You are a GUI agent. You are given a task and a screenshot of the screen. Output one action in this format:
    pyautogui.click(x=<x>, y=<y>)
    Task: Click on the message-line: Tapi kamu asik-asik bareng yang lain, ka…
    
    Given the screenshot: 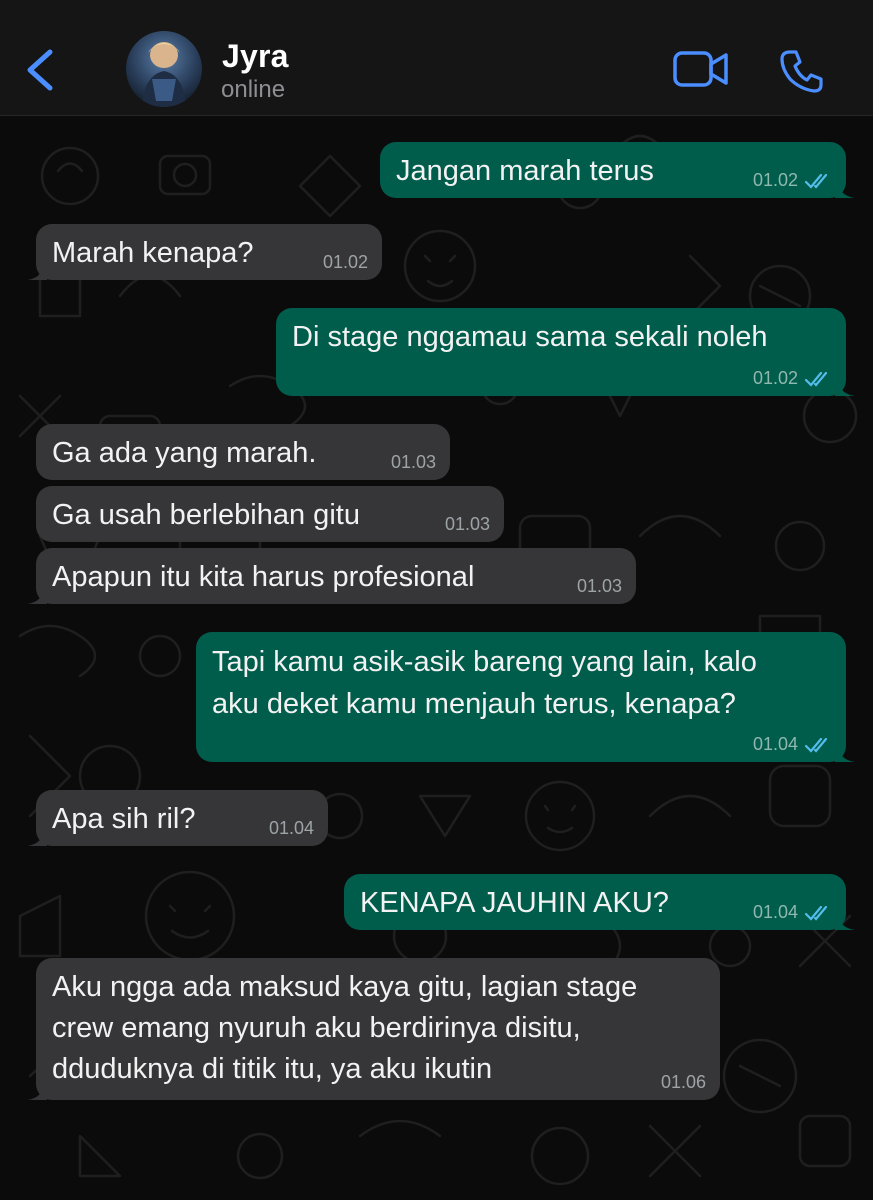 What is the action you would take?
    pyautogui.click(x=484, y=662)
    